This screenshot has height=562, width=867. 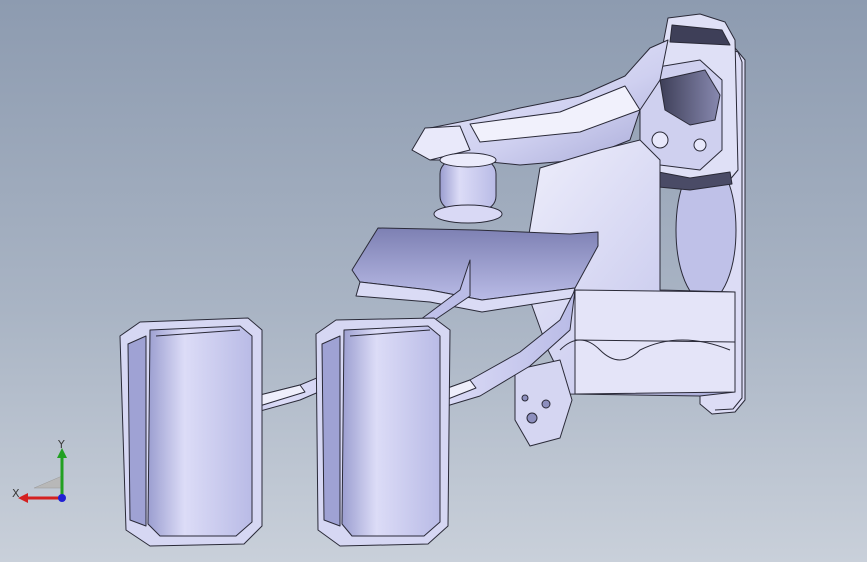 I want to click on fork-top-plate, so click(x=475, y=270).